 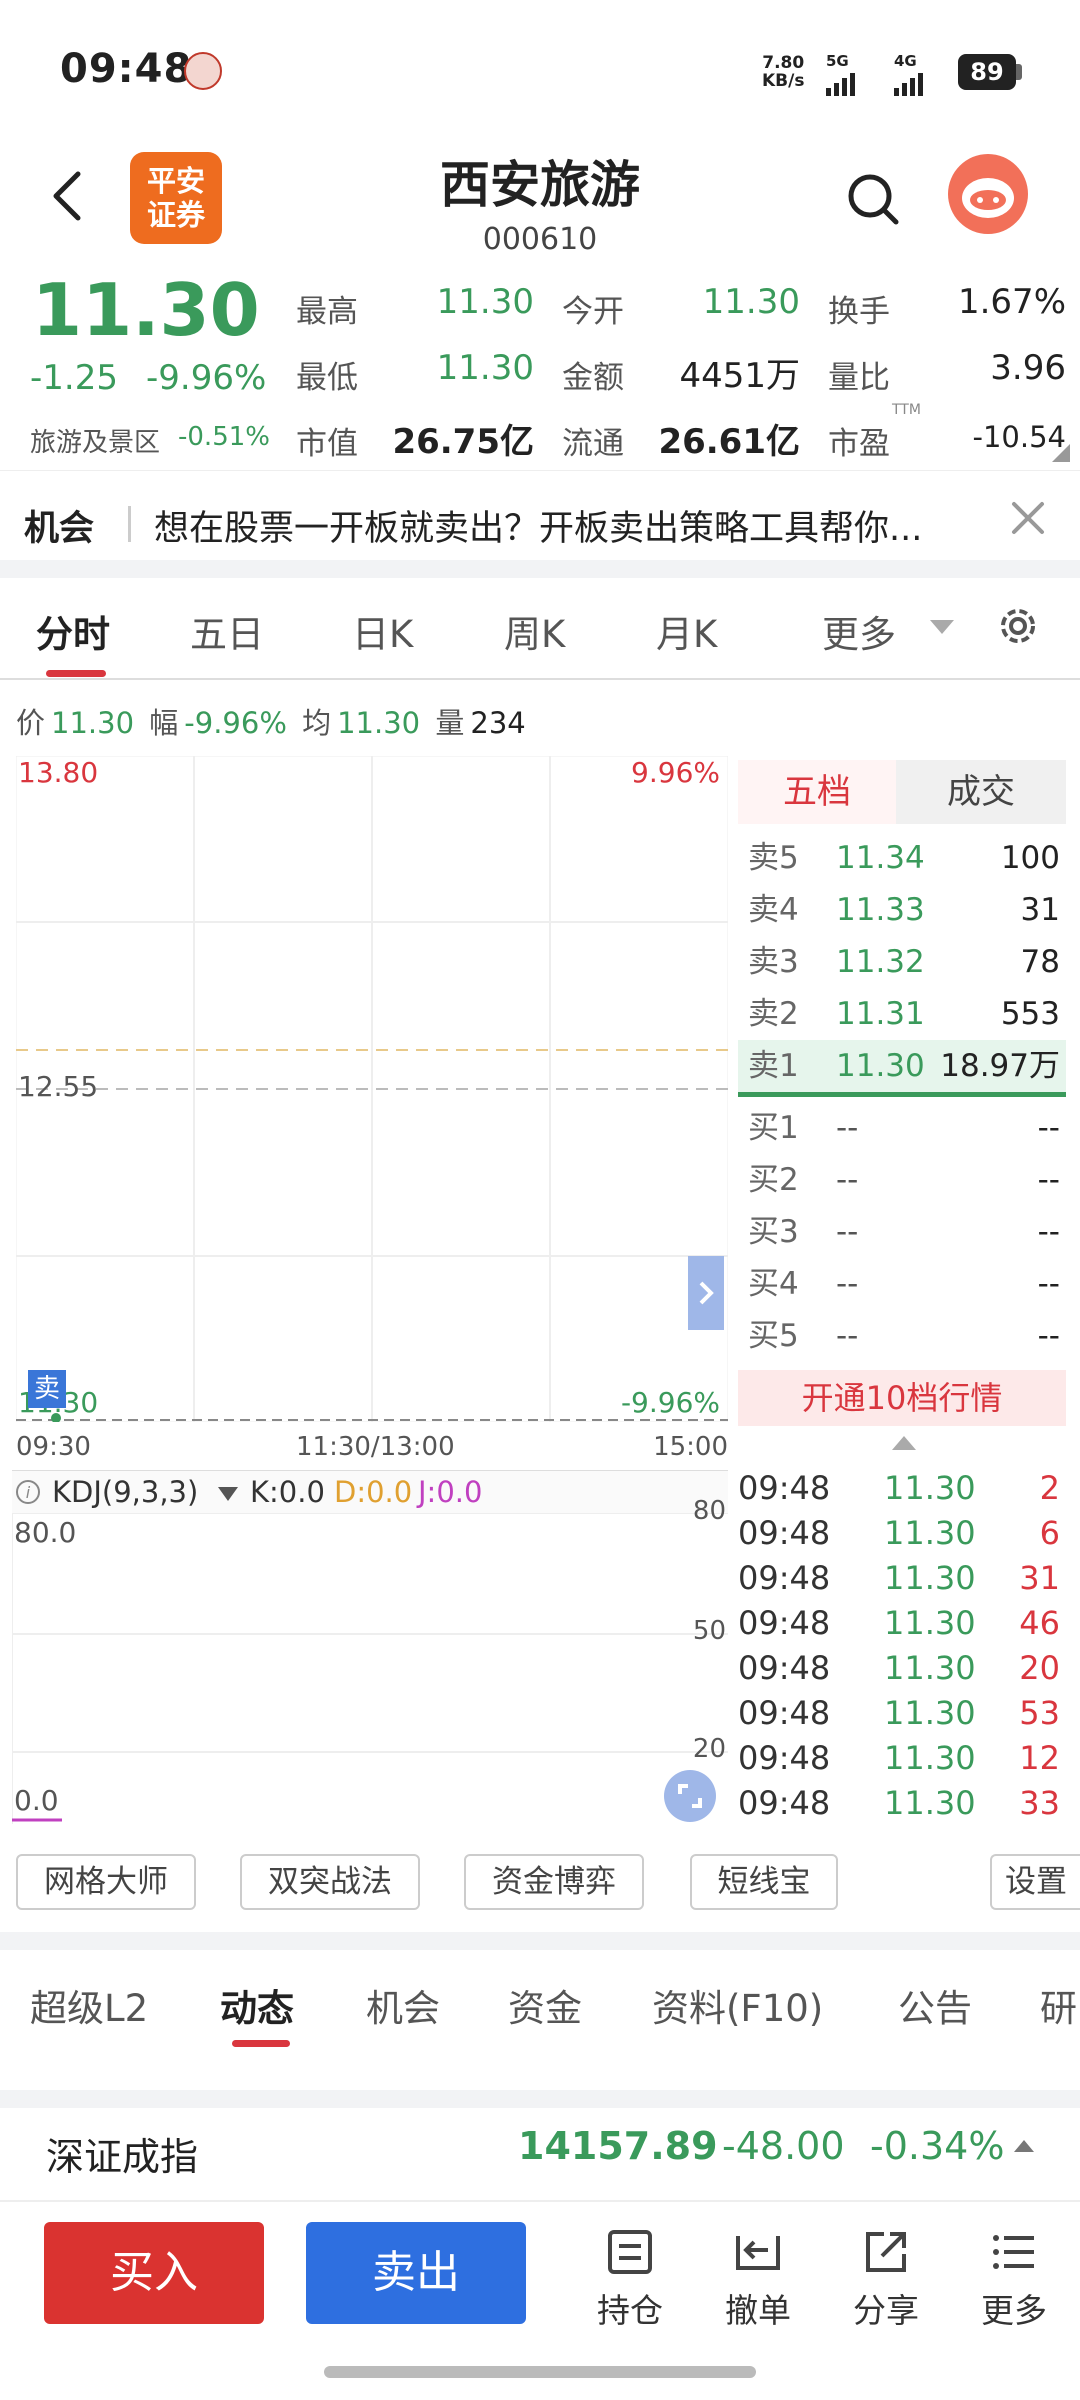 I want to click on gear-icon, so click(x=1018, y=626).